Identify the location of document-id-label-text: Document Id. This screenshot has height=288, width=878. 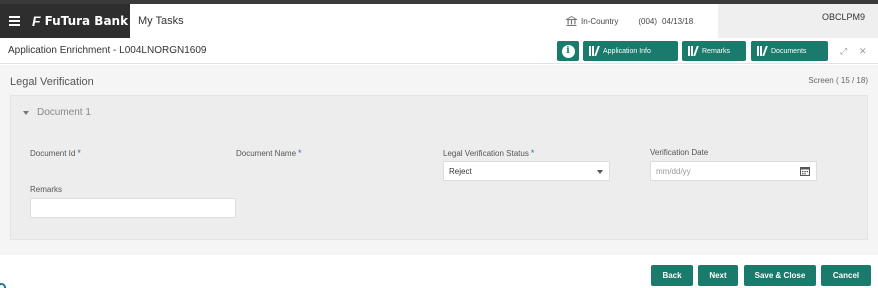
(53, 153).